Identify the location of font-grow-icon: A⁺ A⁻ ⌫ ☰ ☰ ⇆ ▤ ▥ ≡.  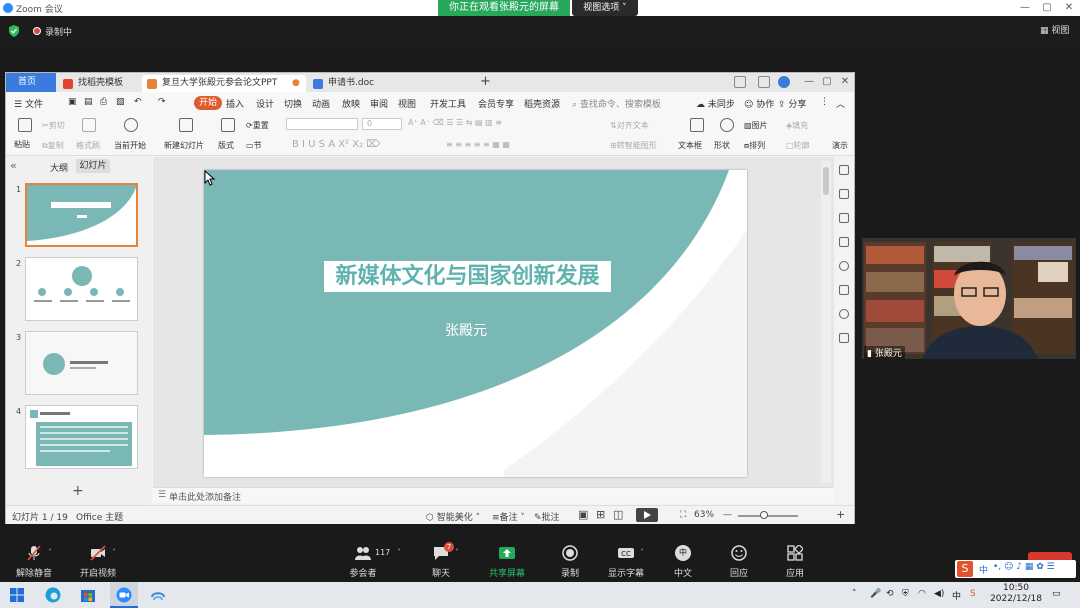
(455, 122).